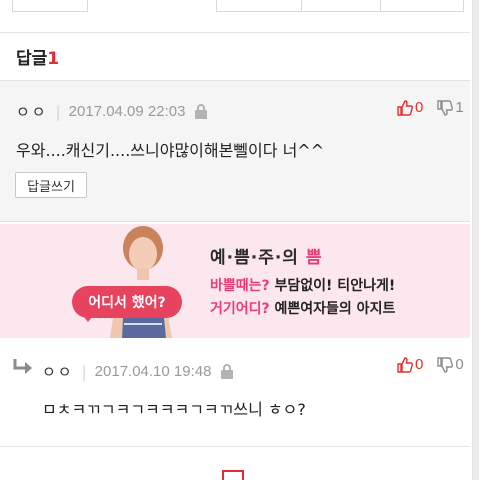 The width and height of the screenshot is (480, 480). Describe the element at coordinates (314, 258) in the screenshot. I see `ad-title-accent: 쁨` at that location.